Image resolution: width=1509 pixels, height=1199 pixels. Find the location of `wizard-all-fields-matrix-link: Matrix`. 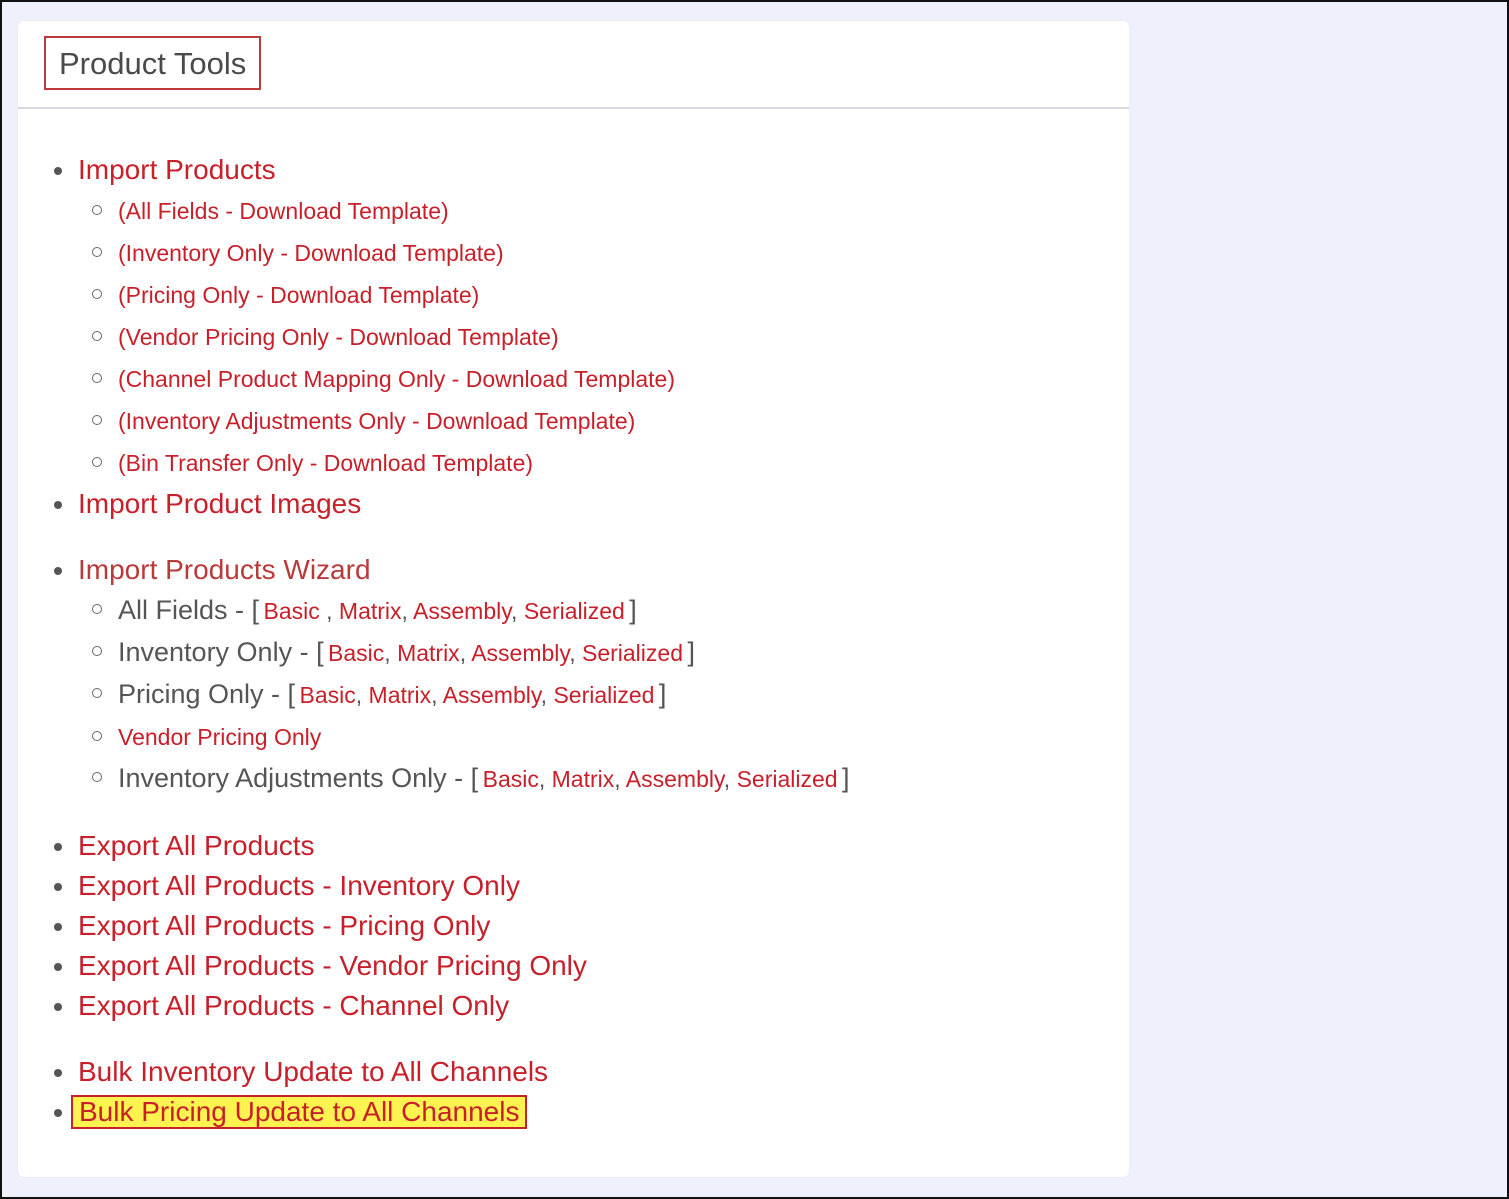

wizard-all-fields-matrix-link: Matrix is located at coordinates (370, 611).